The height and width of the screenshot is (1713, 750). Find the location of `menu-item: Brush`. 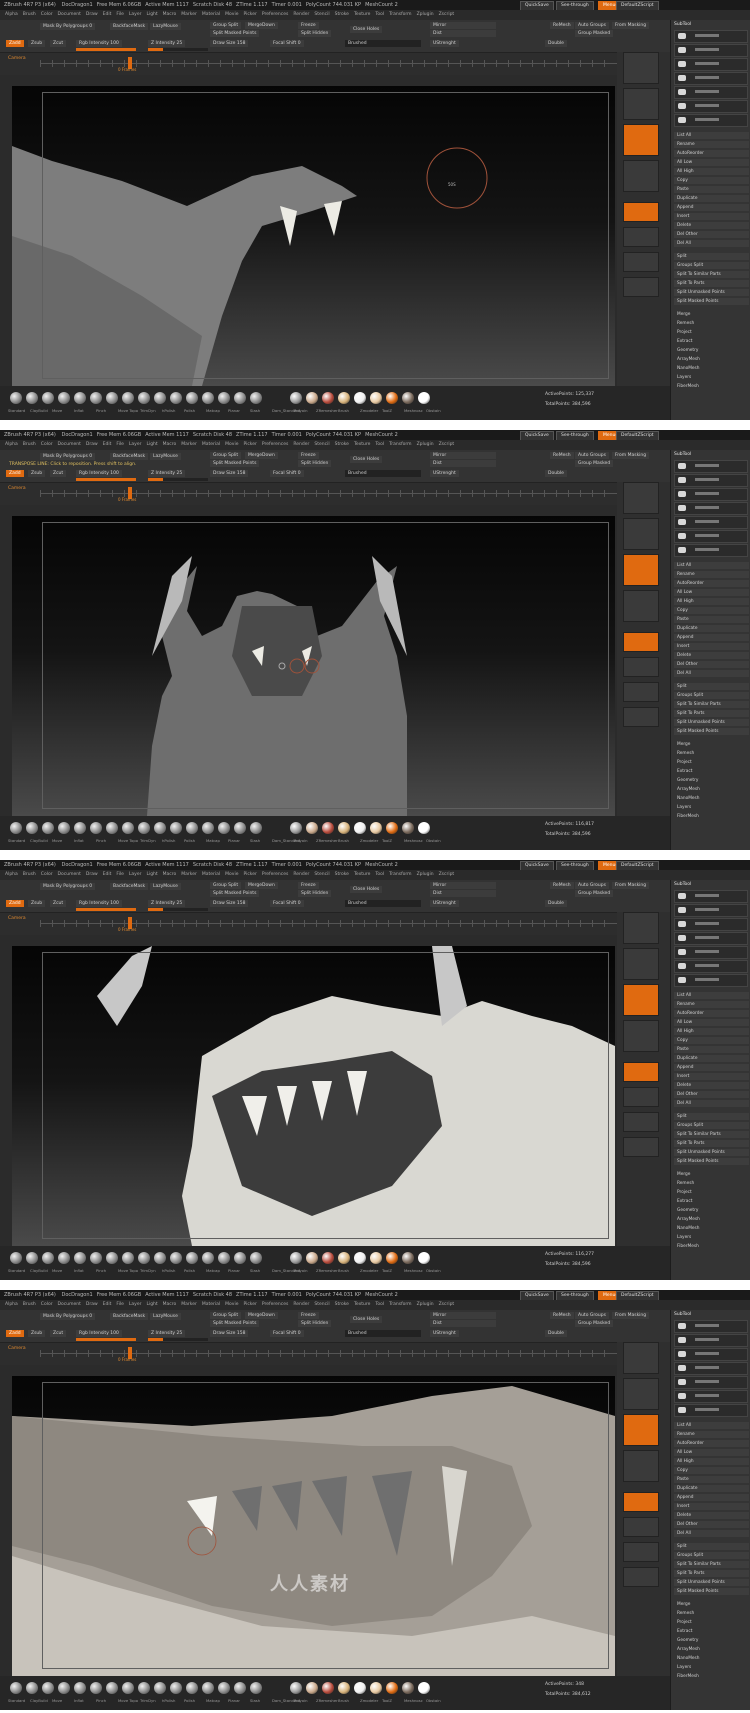

menu-item: Brush is located at coordinates (29, 874).